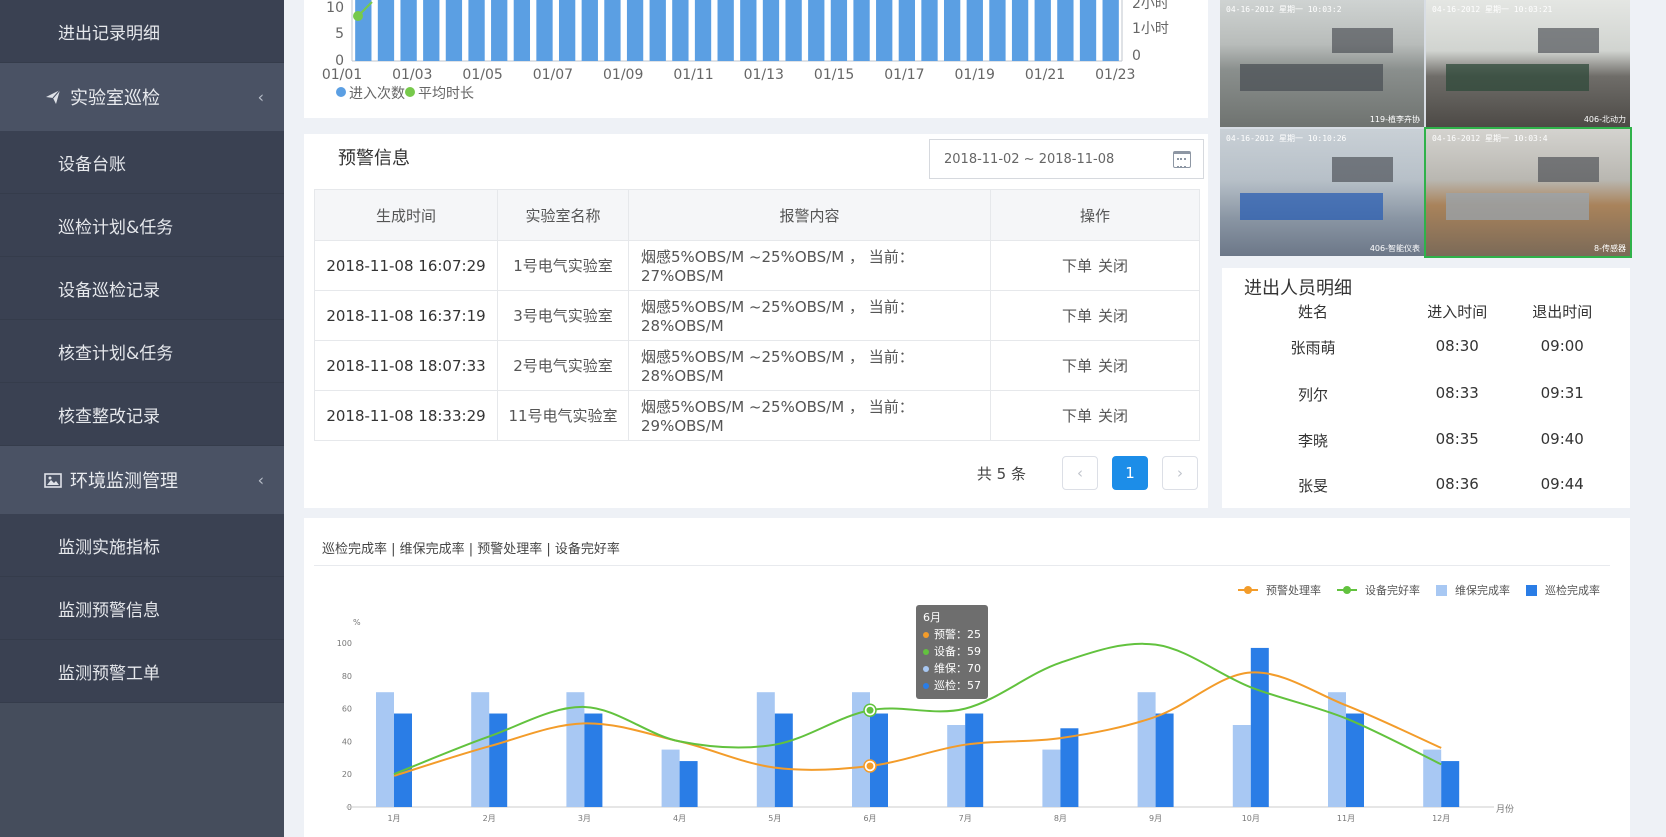  I want to click on camera-feed: 04-16-2012 星期一 10:03:4 8-传感器, so click(1528, 192).